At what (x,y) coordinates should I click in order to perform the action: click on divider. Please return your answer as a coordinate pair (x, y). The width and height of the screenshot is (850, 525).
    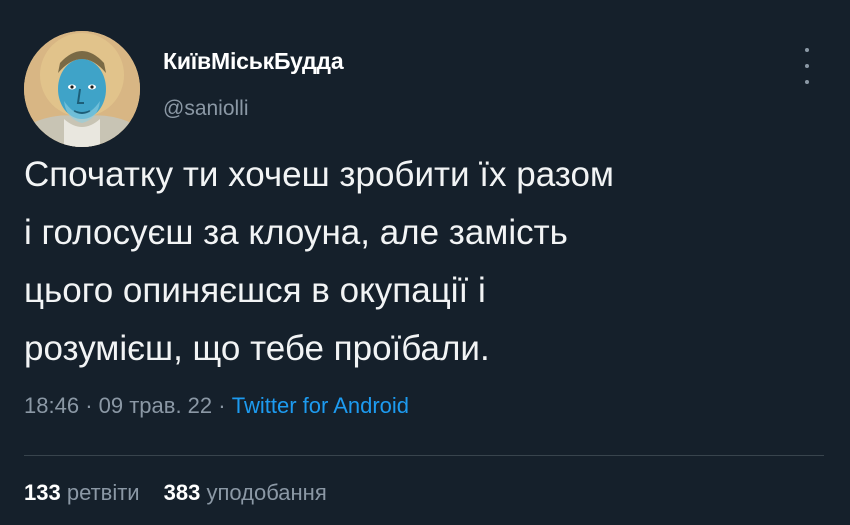
    Looking at the image, I should click on (424, 455).